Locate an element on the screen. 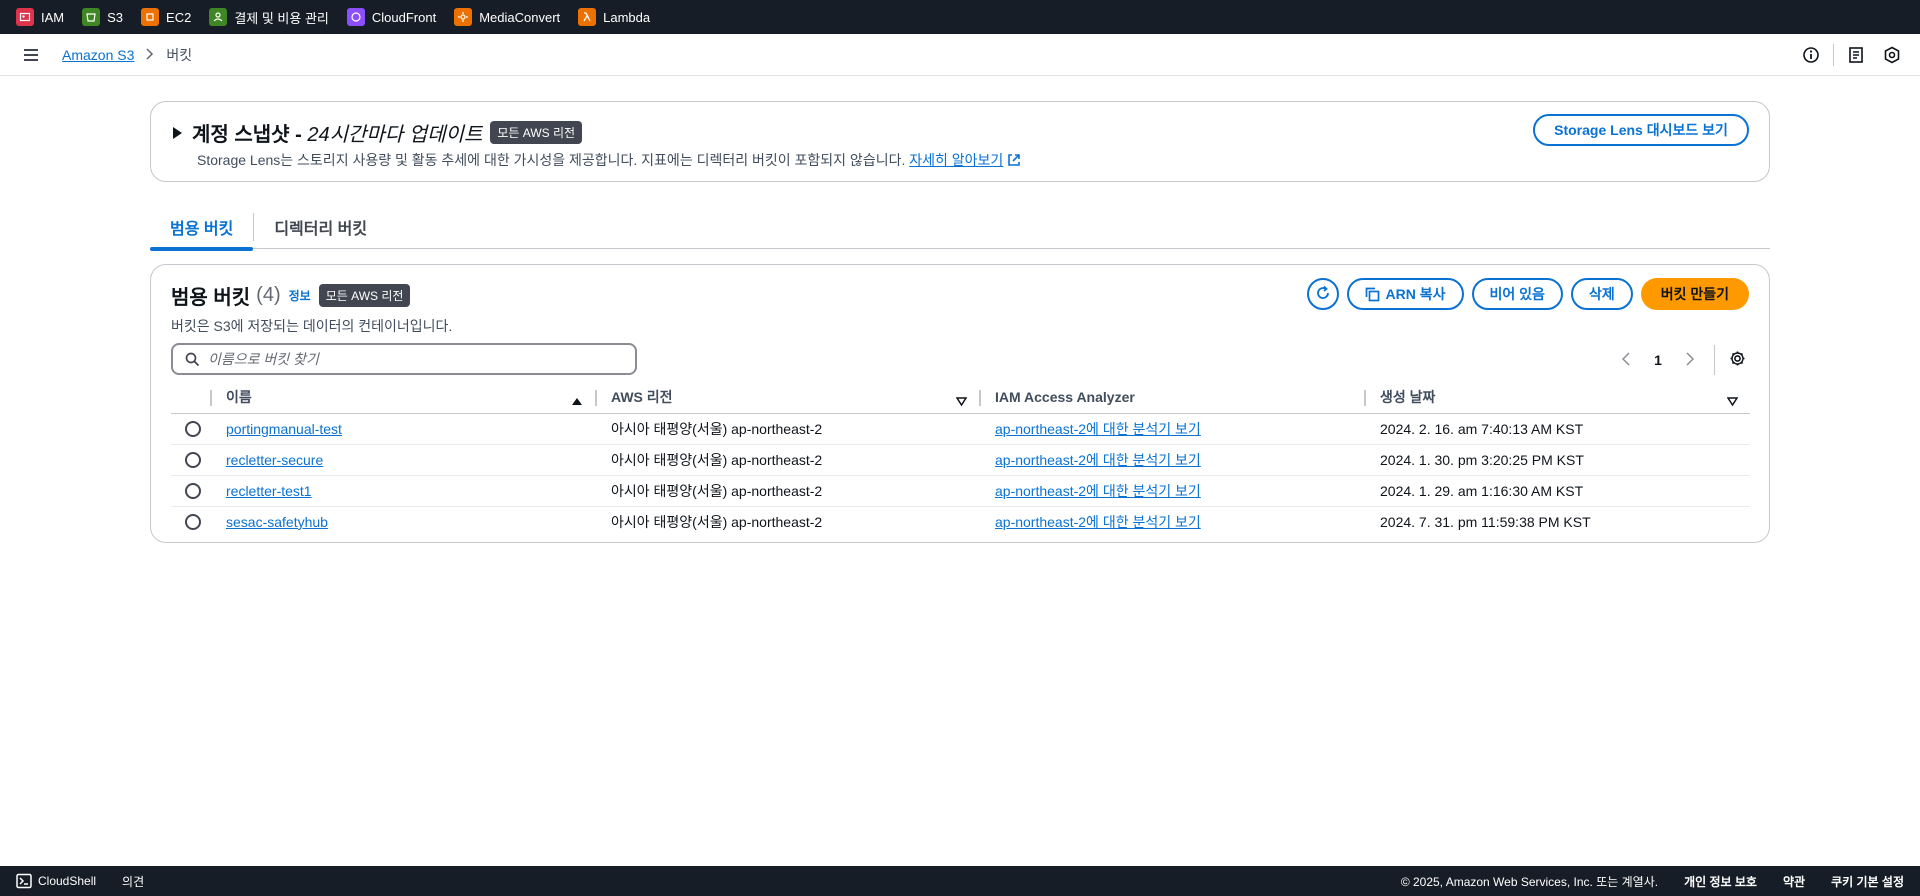 This screenshot has width=1920, height=896. bucket-name-link: portingmanual-test is located at coordinates (284, 429).